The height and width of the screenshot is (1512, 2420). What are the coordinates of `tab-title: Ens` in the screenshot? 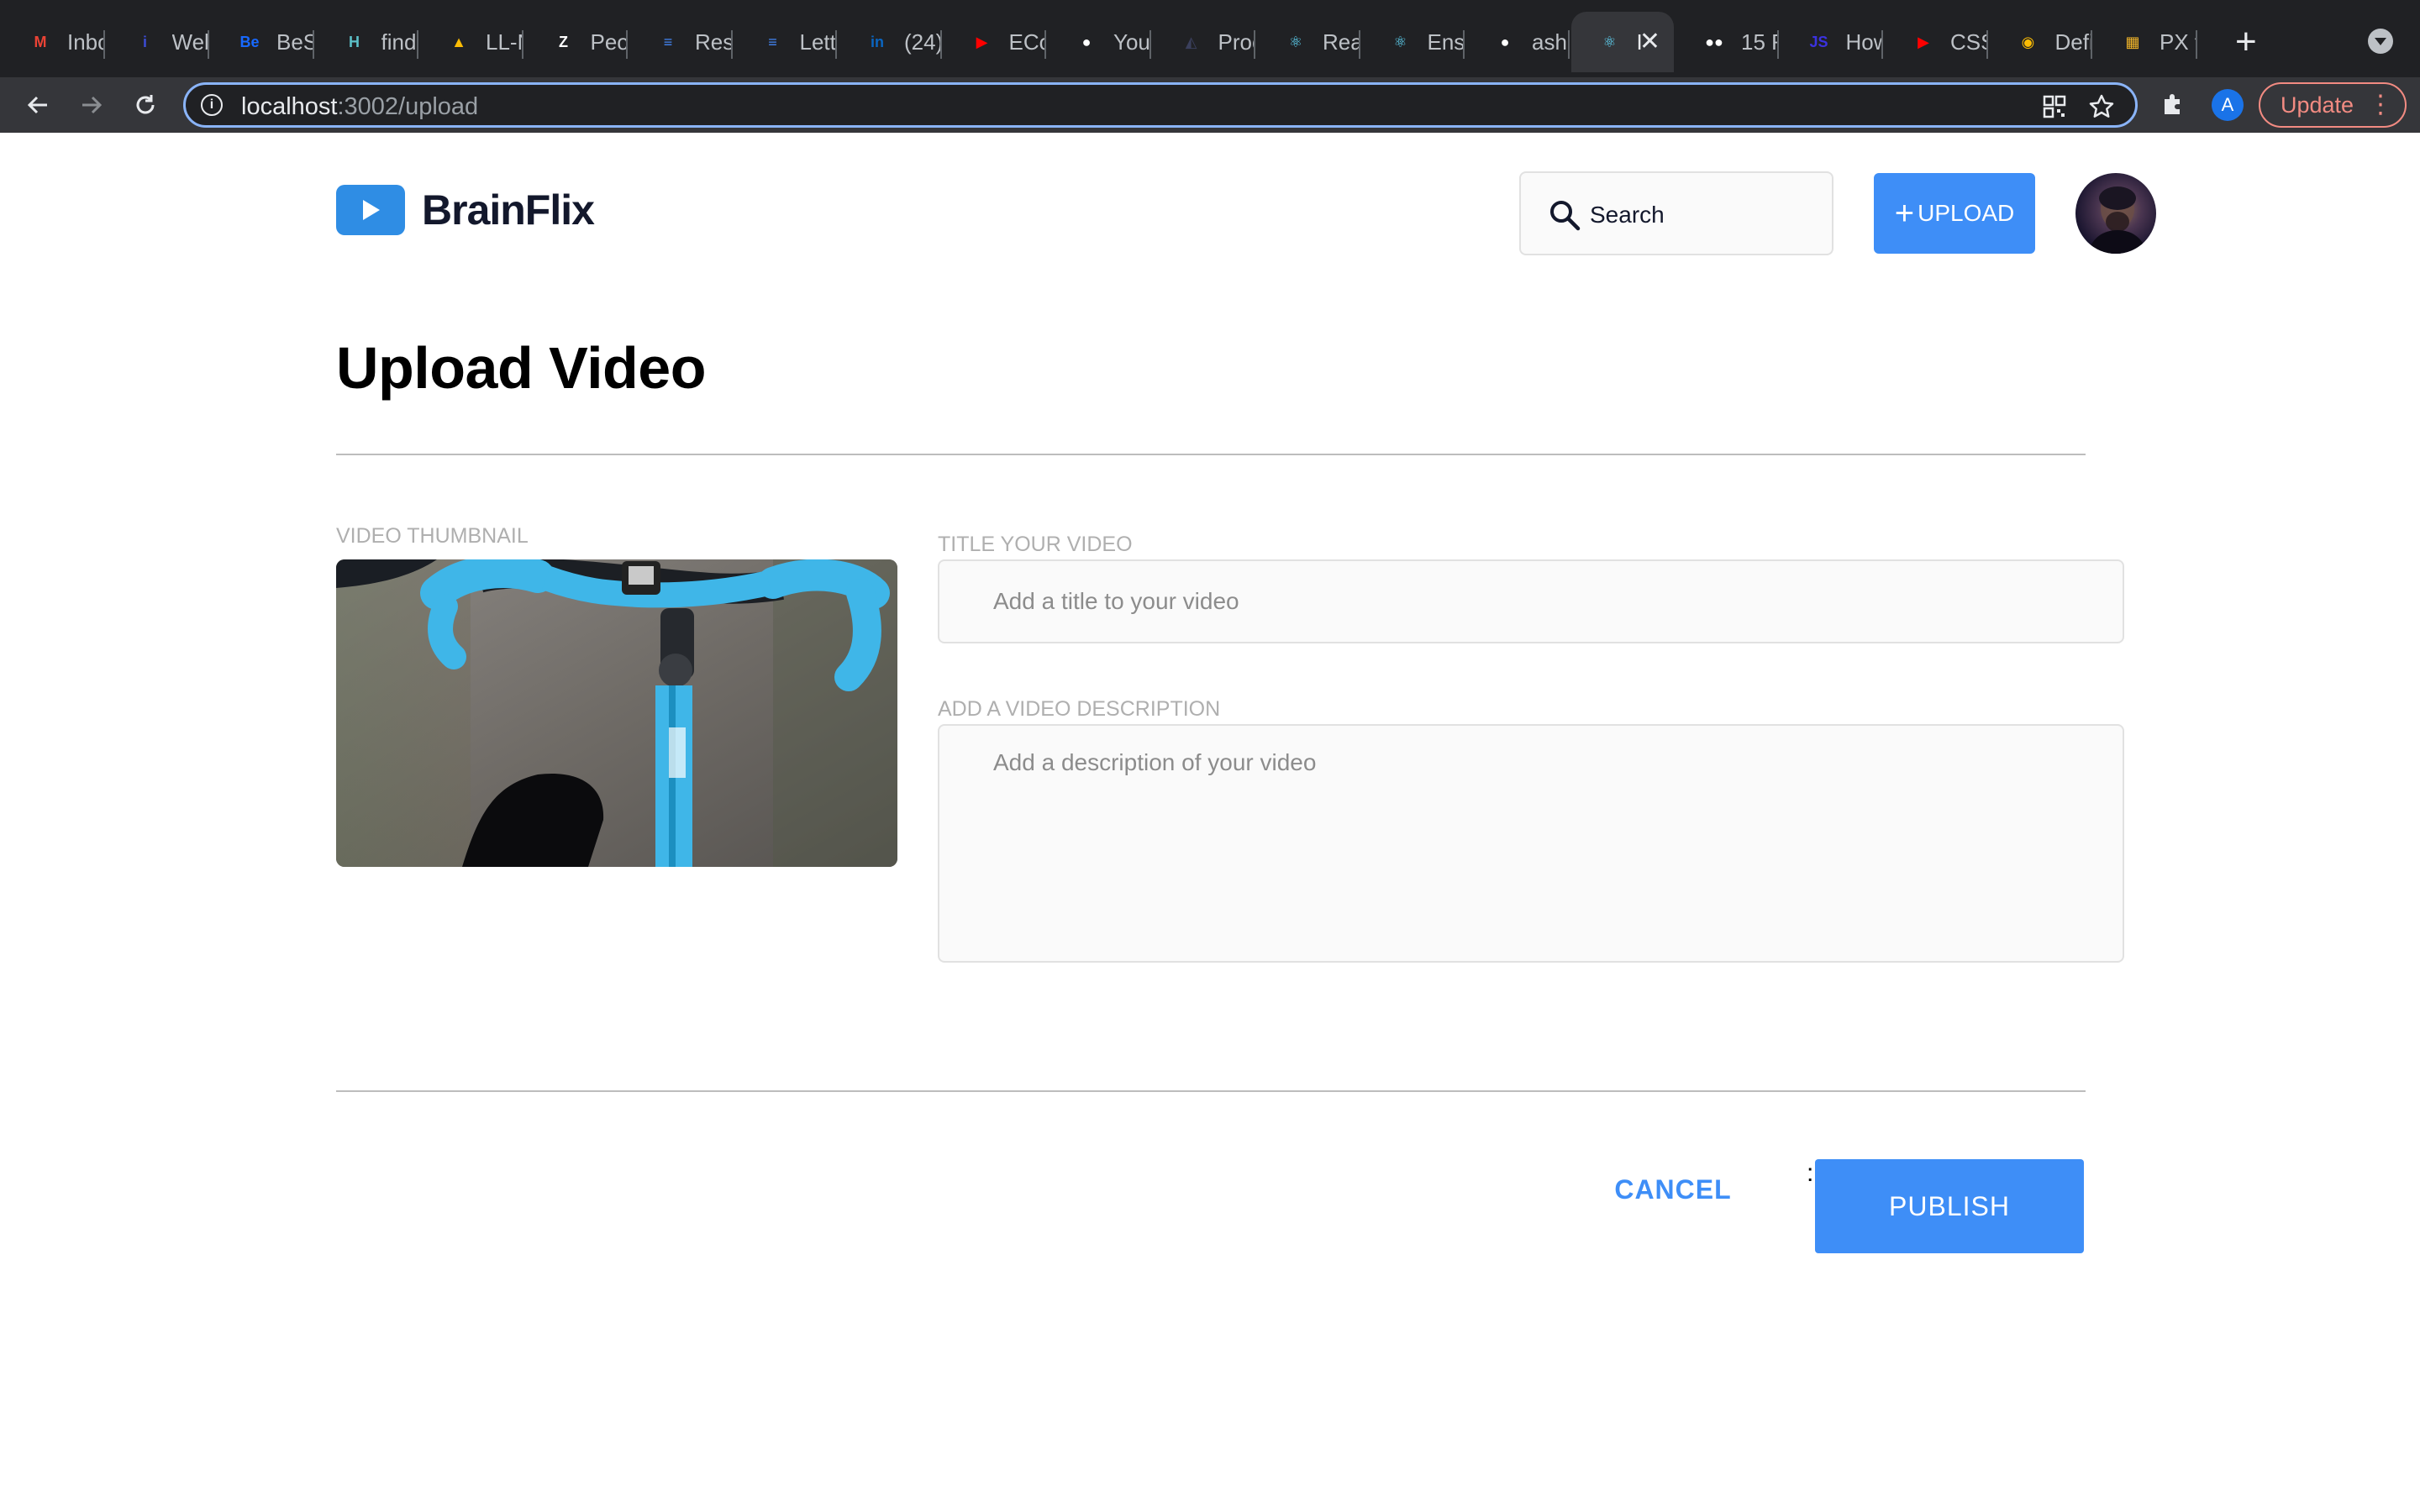 It's located at (1446, 42).